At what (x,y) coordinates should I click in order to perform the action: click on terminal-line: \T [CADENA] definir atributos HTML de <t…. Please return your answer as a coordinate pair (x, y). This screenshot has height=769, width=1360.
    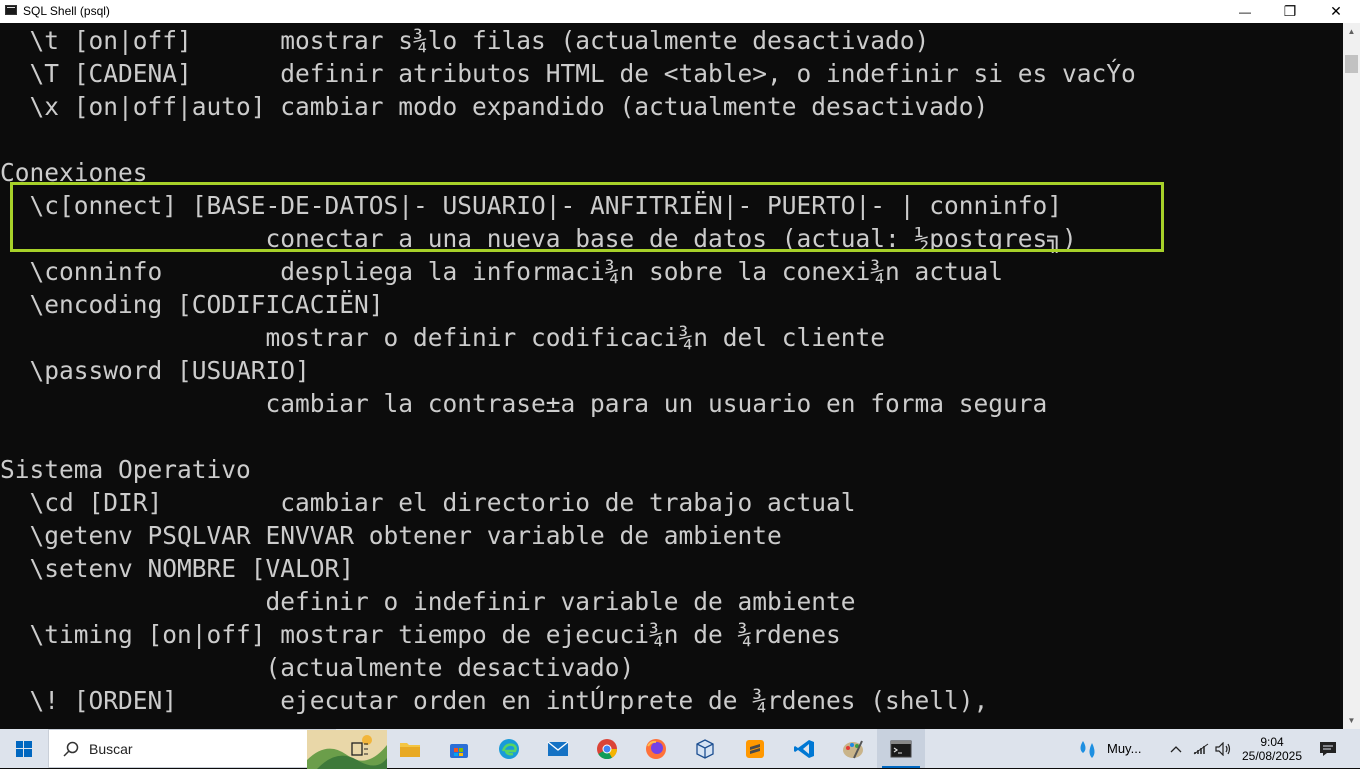
    Looking at the image, I should click on (568, 73).